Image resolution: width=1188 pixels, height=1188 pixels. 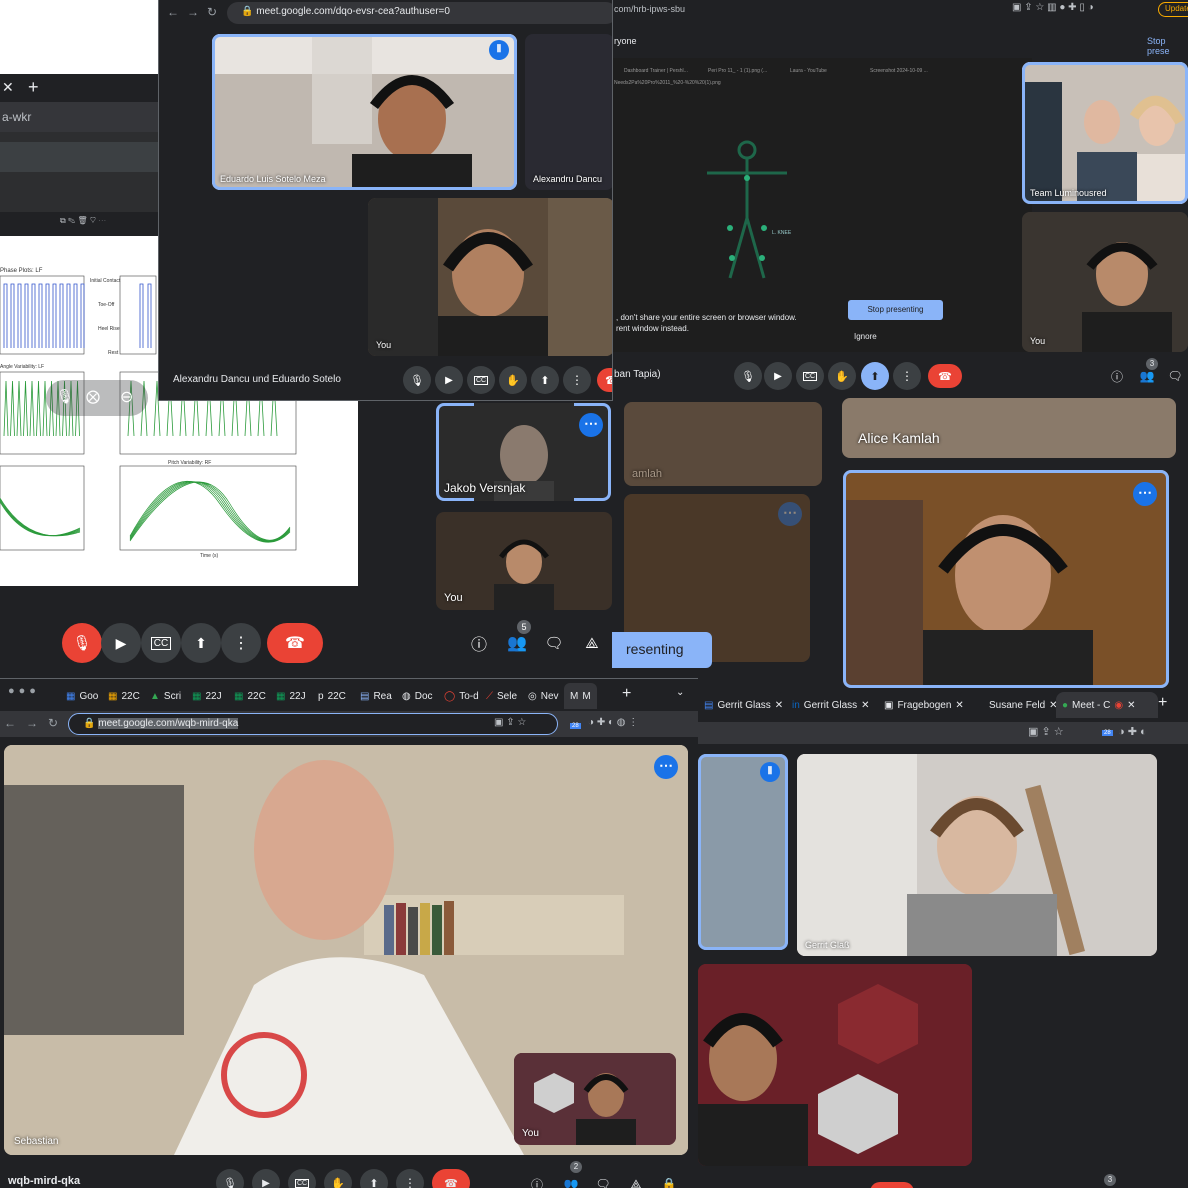 I want to click on leave-call-button, so click(x=892, y=1185).